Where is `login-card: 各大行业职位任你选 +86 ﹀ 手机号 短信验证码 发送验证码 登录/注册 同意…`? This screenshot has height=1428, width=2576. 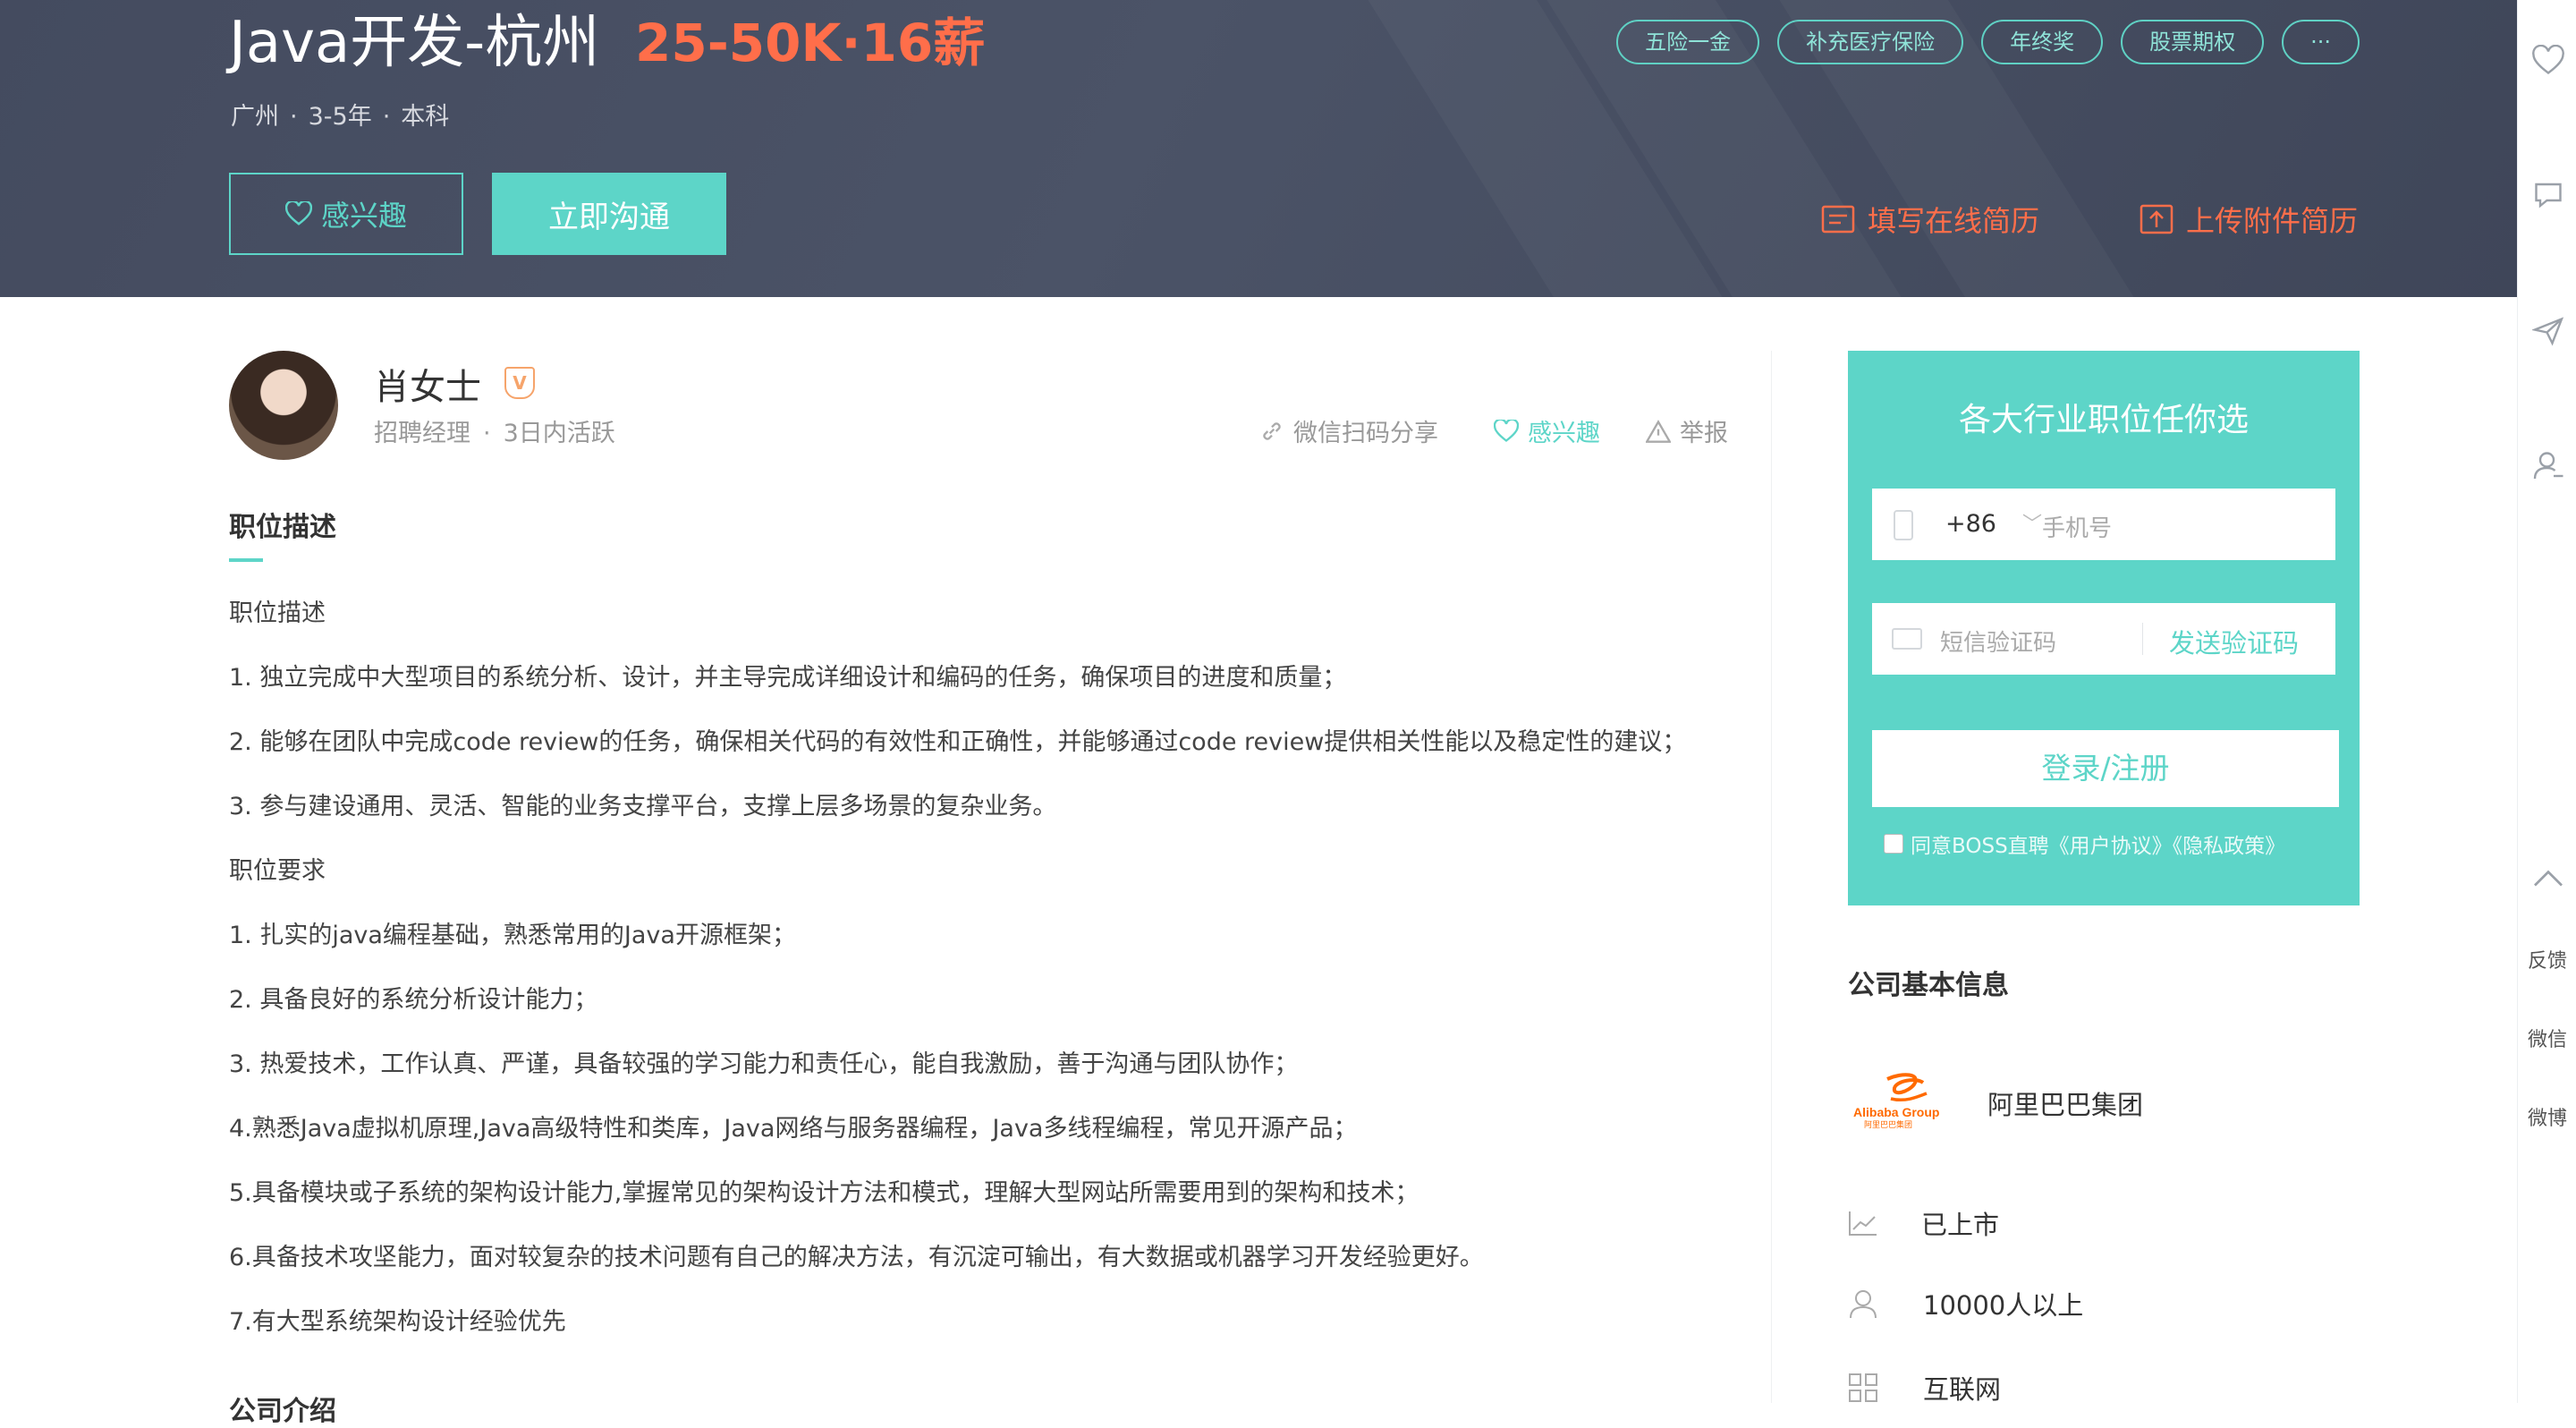
login-card: 各大行业职位任你选 +86 ﹀ 手机号 短信验证码 发送验证码 登录/注册 同意… is located at coordinates (2104, 628).